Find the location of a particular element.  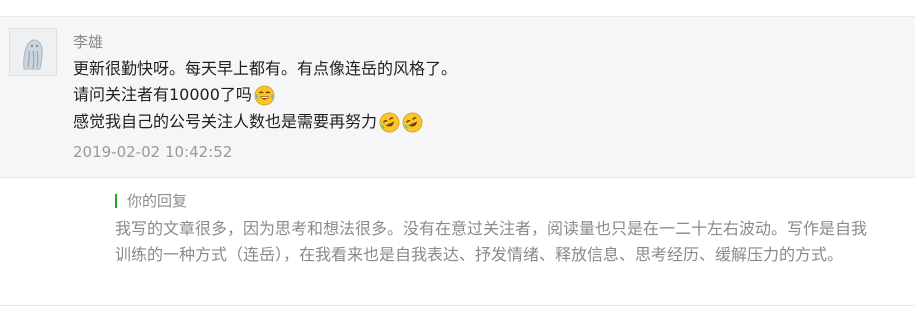

avatar is located at coordinates (33, 52).